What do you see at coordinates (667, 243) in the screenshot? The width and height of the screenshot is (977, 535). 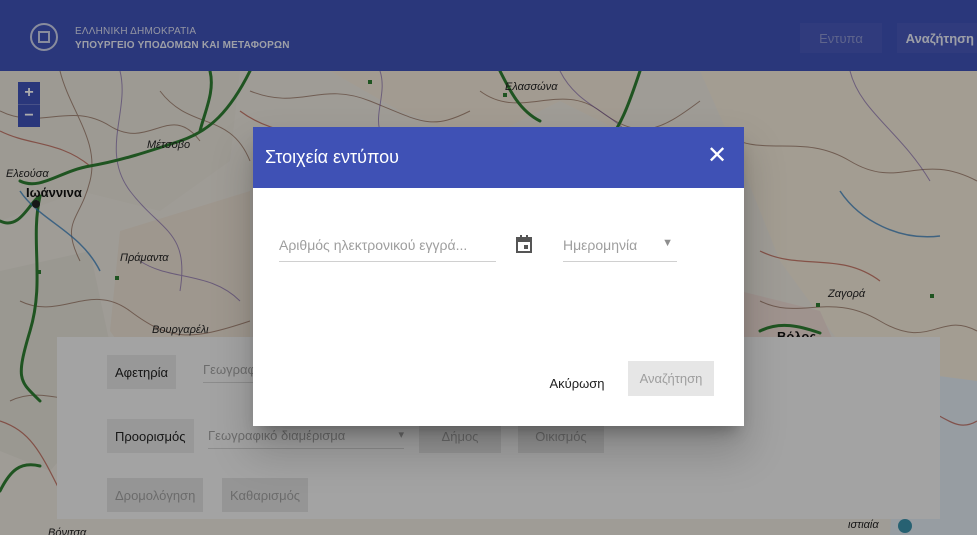 I see `dropdown-arrow-icon: ▼` at bounding box center [667, 243].